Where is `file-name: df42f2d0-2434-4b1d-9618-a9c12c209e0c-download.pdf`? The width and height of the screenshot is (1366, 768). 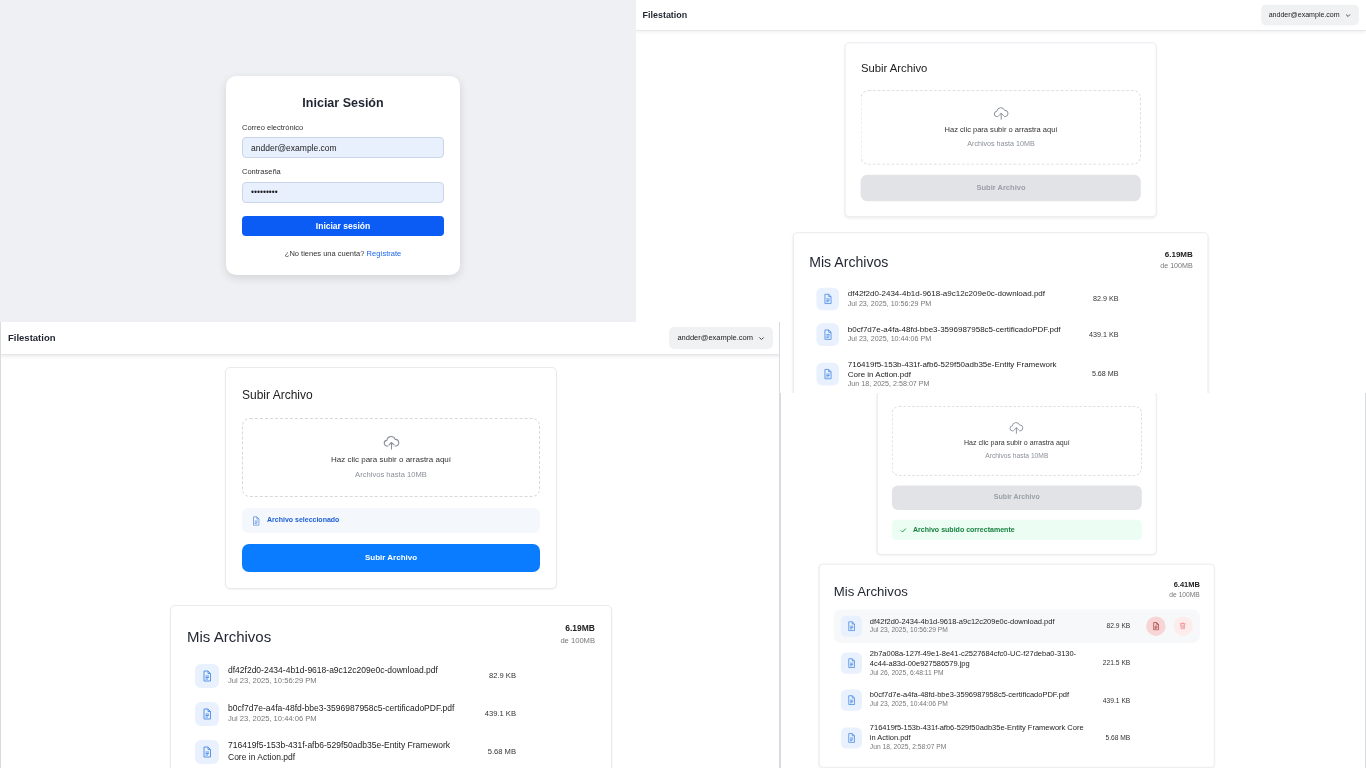 file-name: df42f2d0-2434-4b1d-9618-a9c12c209e0c-download.pdf is located at coordinates (333, 670).